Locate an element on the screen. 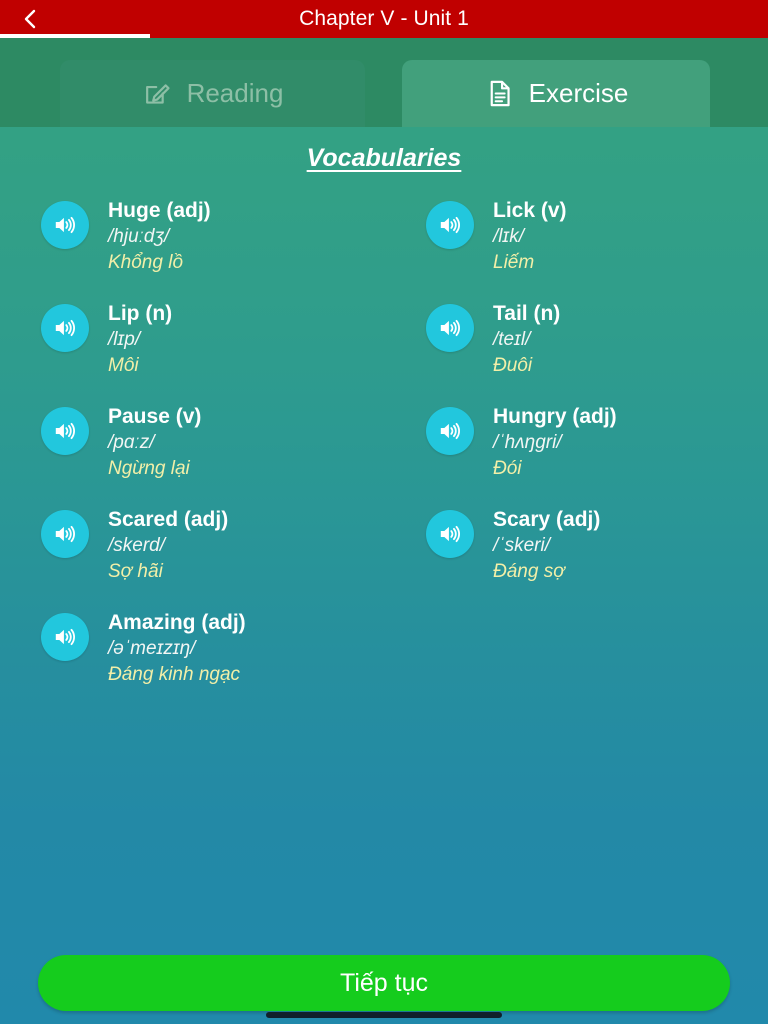 The height and width of the screenshot is (1024, 768). tab-exercise: Exercise is located at coordinates (556, 93).